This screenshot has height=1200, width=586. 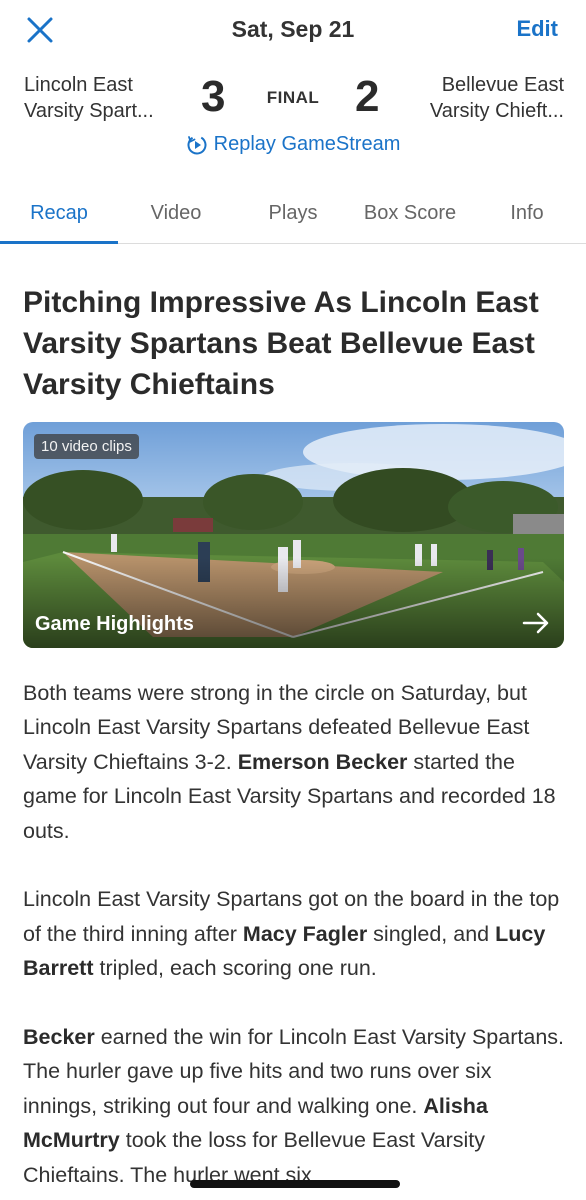 I want to click on top-nav-bar: Sat, Sep 21 Edit, so click(x=293, y=31).